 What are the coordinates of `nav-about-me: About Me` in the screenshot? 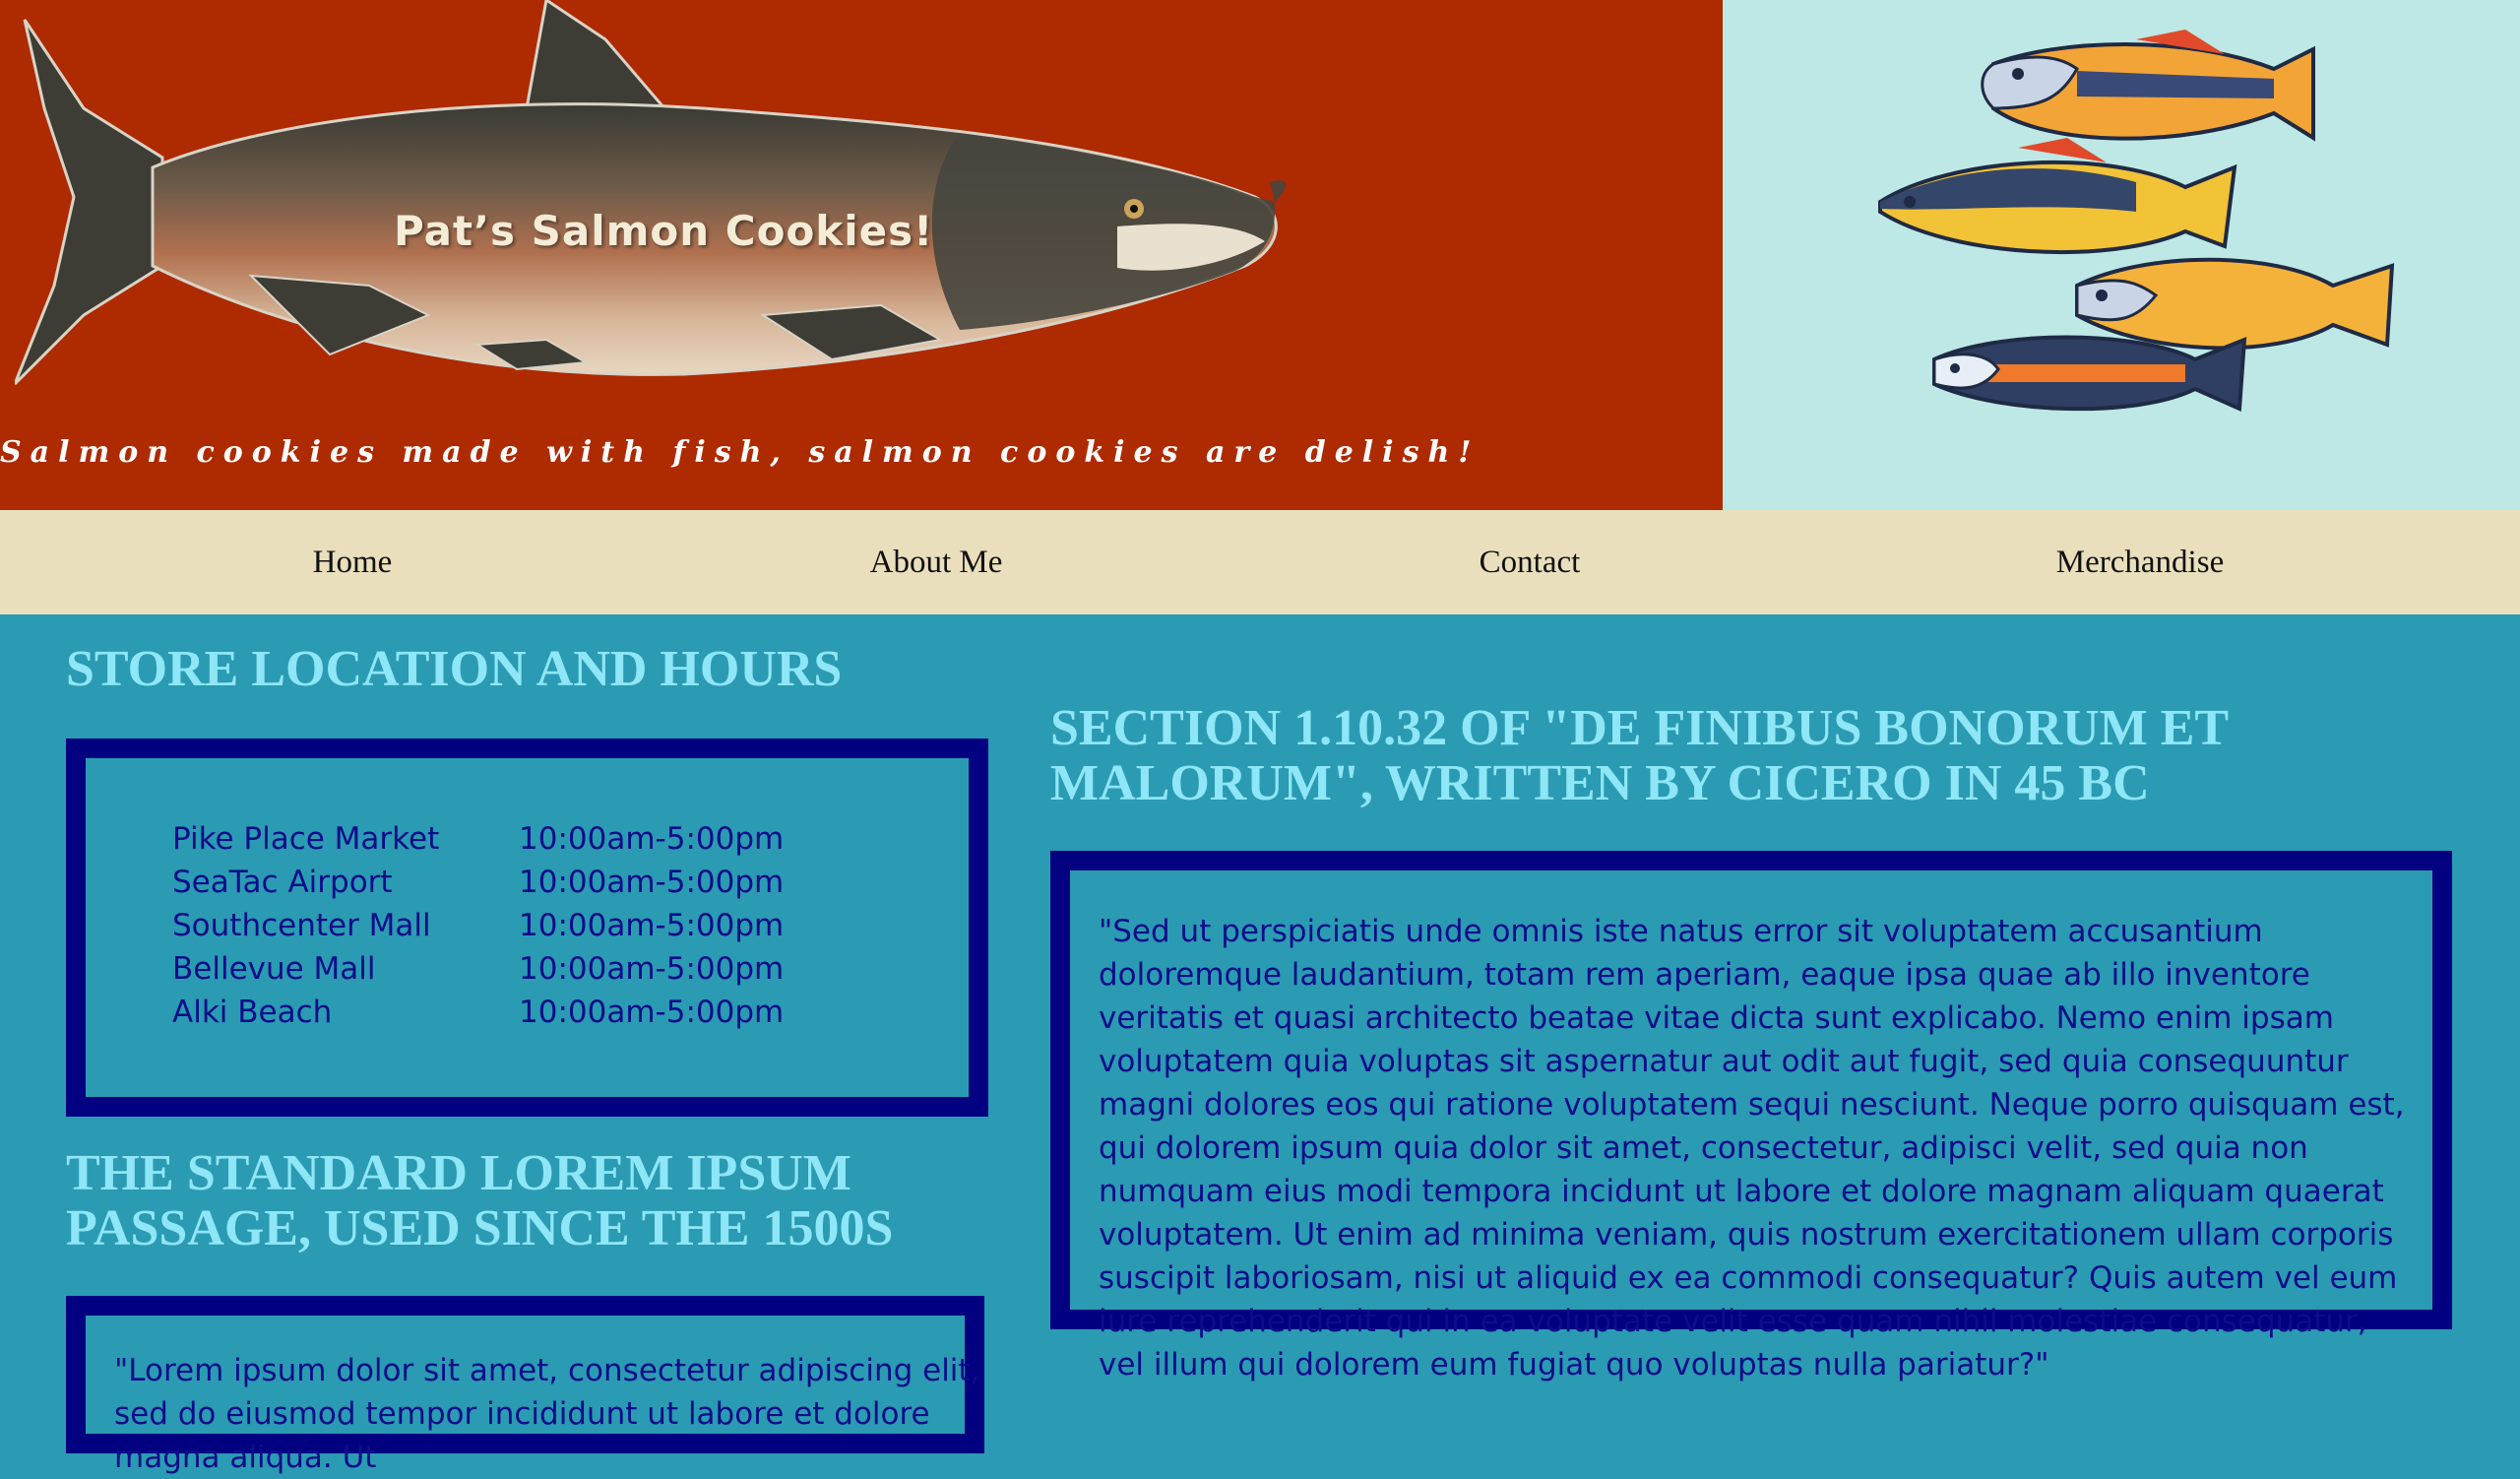 It's located at (936, 563).